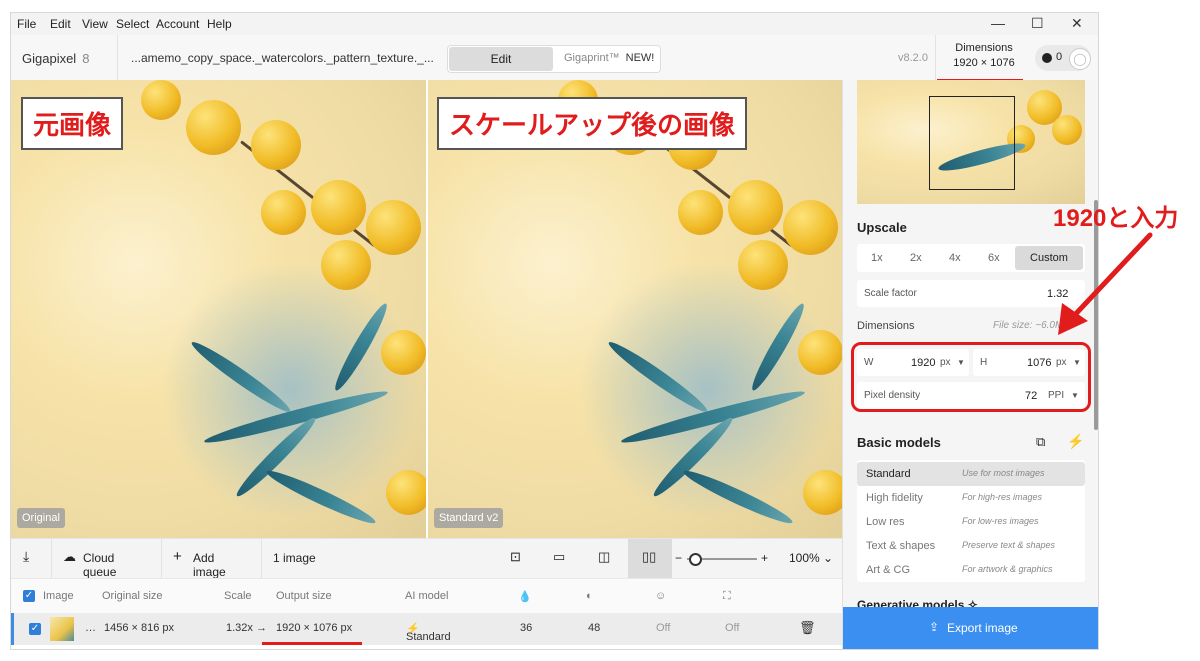  I want to click on add-image-label: Add image, so click(209, 565).